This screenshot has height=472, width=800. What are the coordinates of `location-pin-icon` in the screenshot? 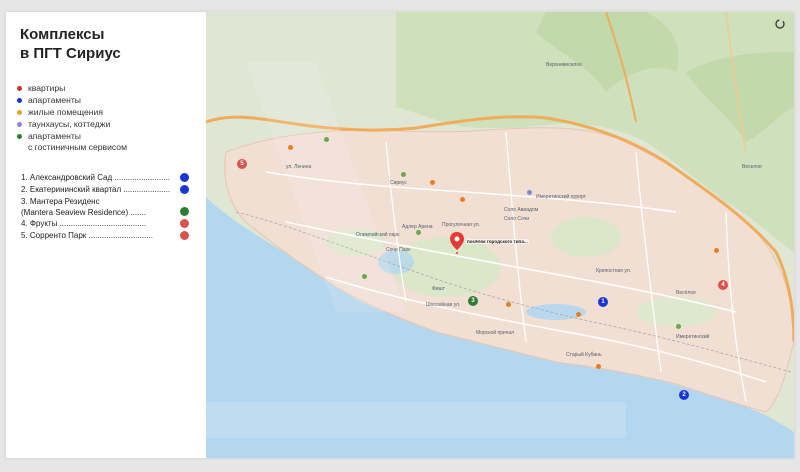 It's located at (457, 243).